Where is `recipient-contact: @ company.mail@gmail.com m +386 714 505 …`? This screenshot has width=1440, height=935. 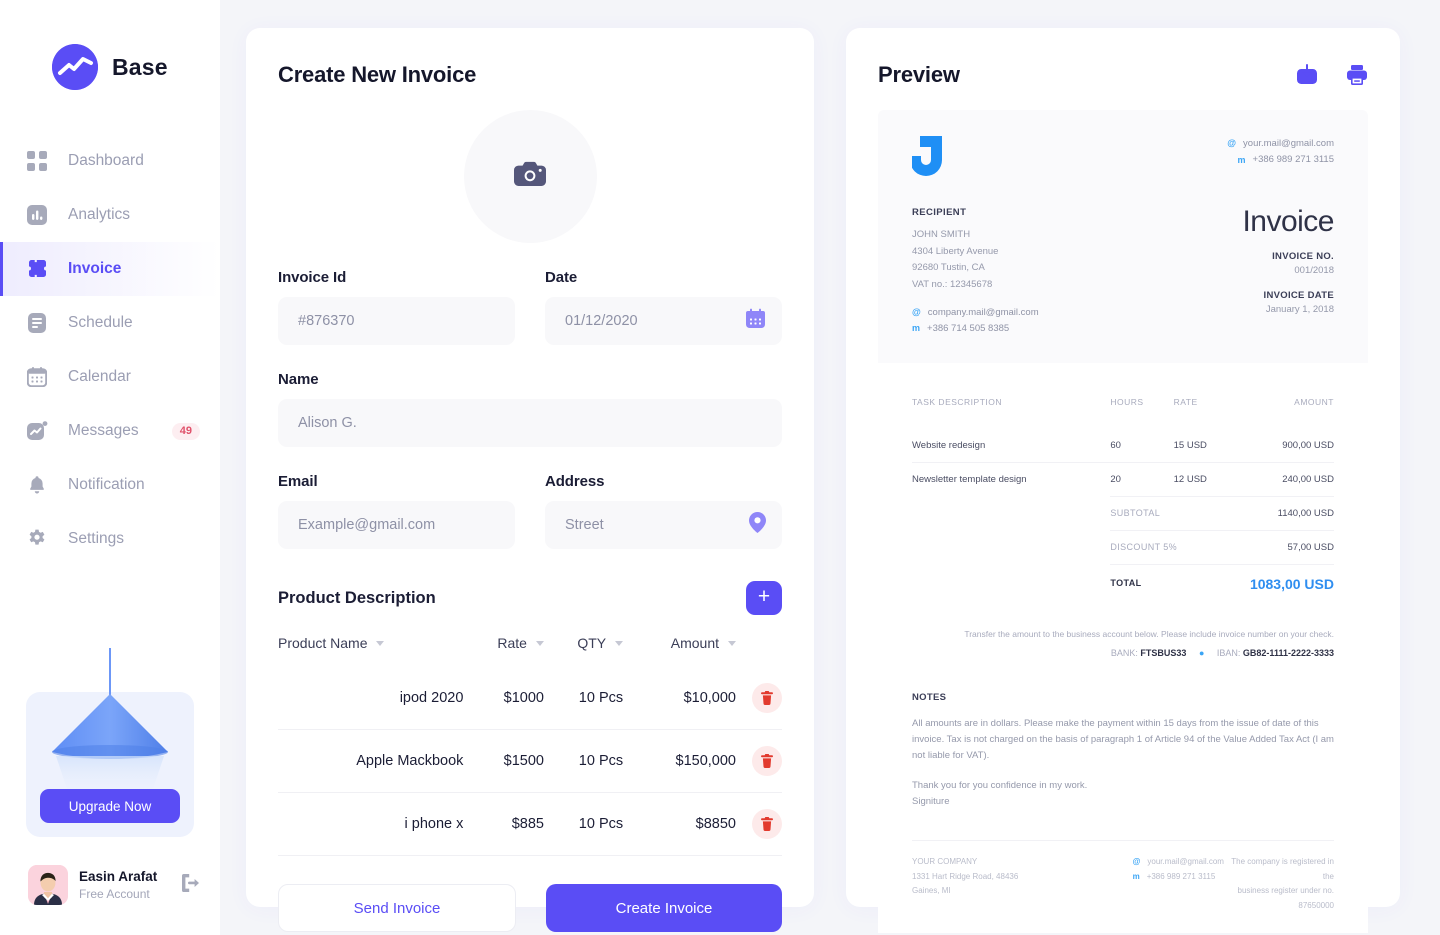 recipient-contact: @ company.mail@gmail.com m +386 714 505 … is located at coordinates (975, 321).